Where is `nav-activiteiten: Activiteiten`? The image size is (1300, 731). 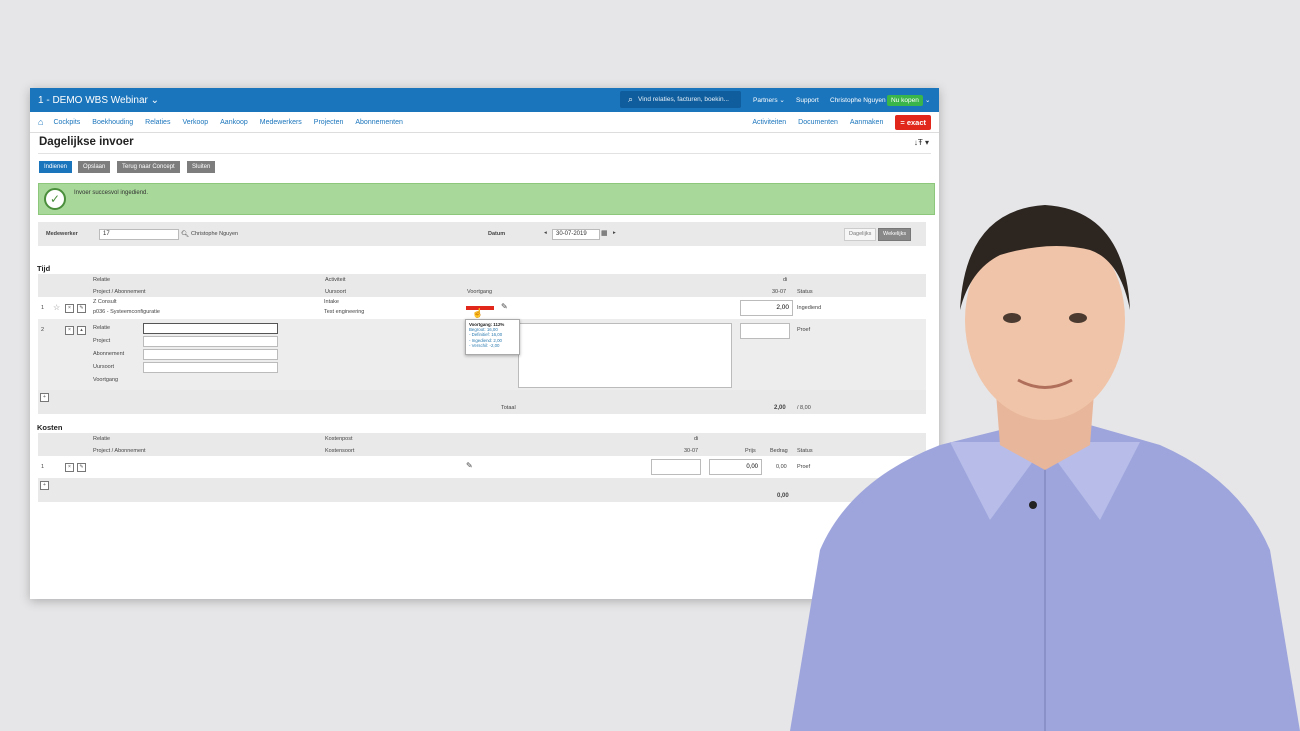
nav-activiteiten: Activiteiten is located at coordinates (769, 122).